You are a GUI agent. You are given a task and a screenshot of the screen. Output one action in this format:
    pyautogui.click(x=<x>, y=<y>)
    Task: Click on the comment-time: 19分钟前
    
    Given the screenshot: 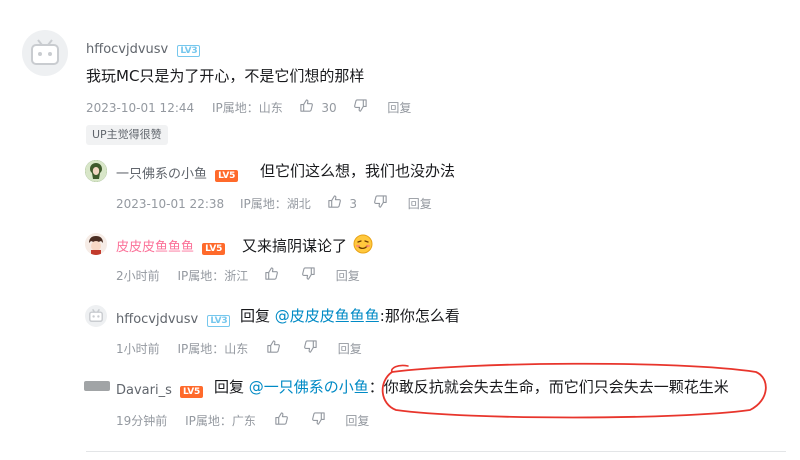 What is the action you would take?
    pyautogui.click(x=142, y=420)
    